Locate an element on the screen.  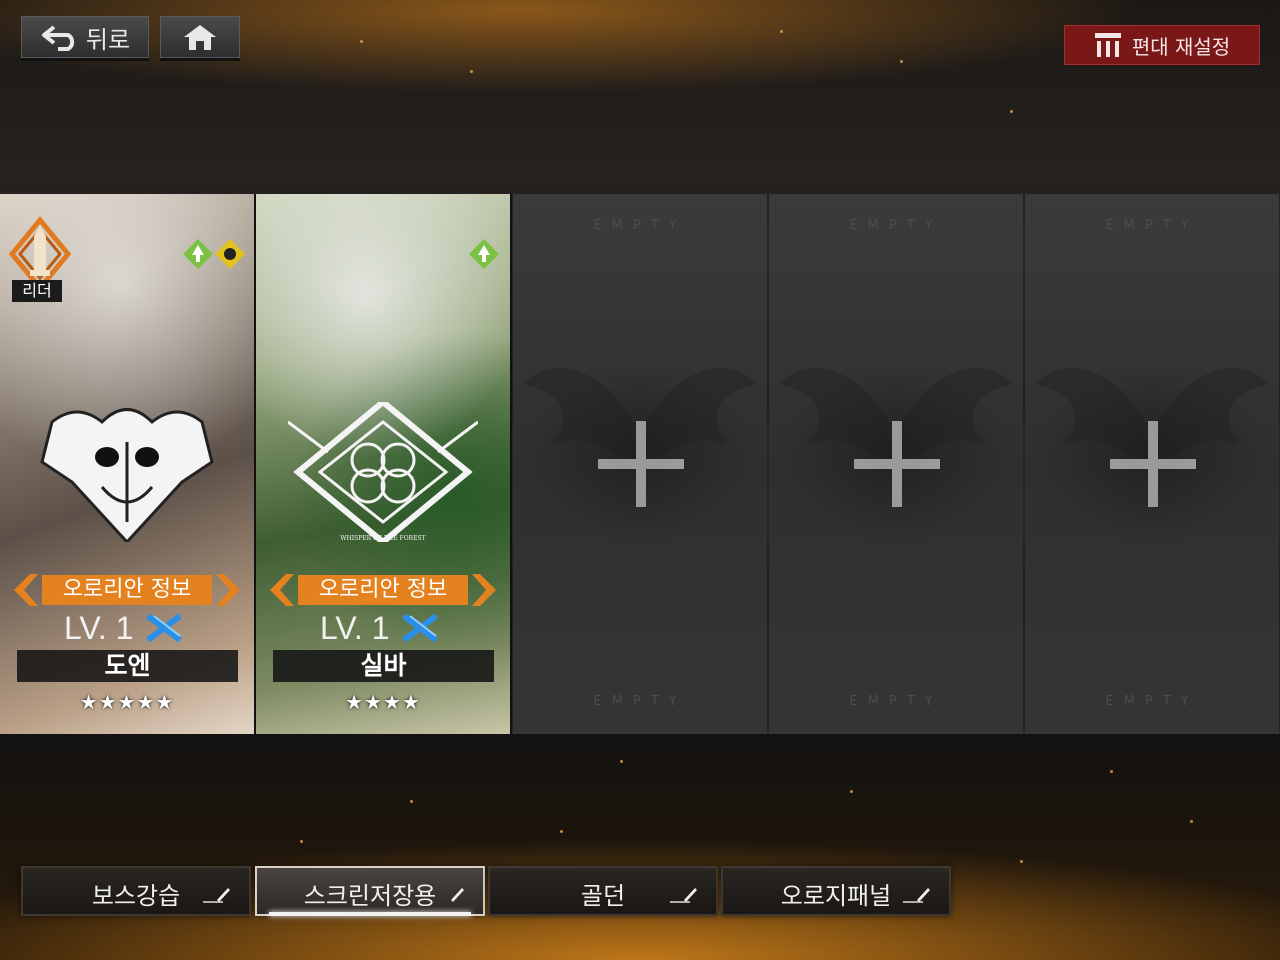
empty-slot-5: EMPTY EMPTY is located at coordinates (1152, 464).